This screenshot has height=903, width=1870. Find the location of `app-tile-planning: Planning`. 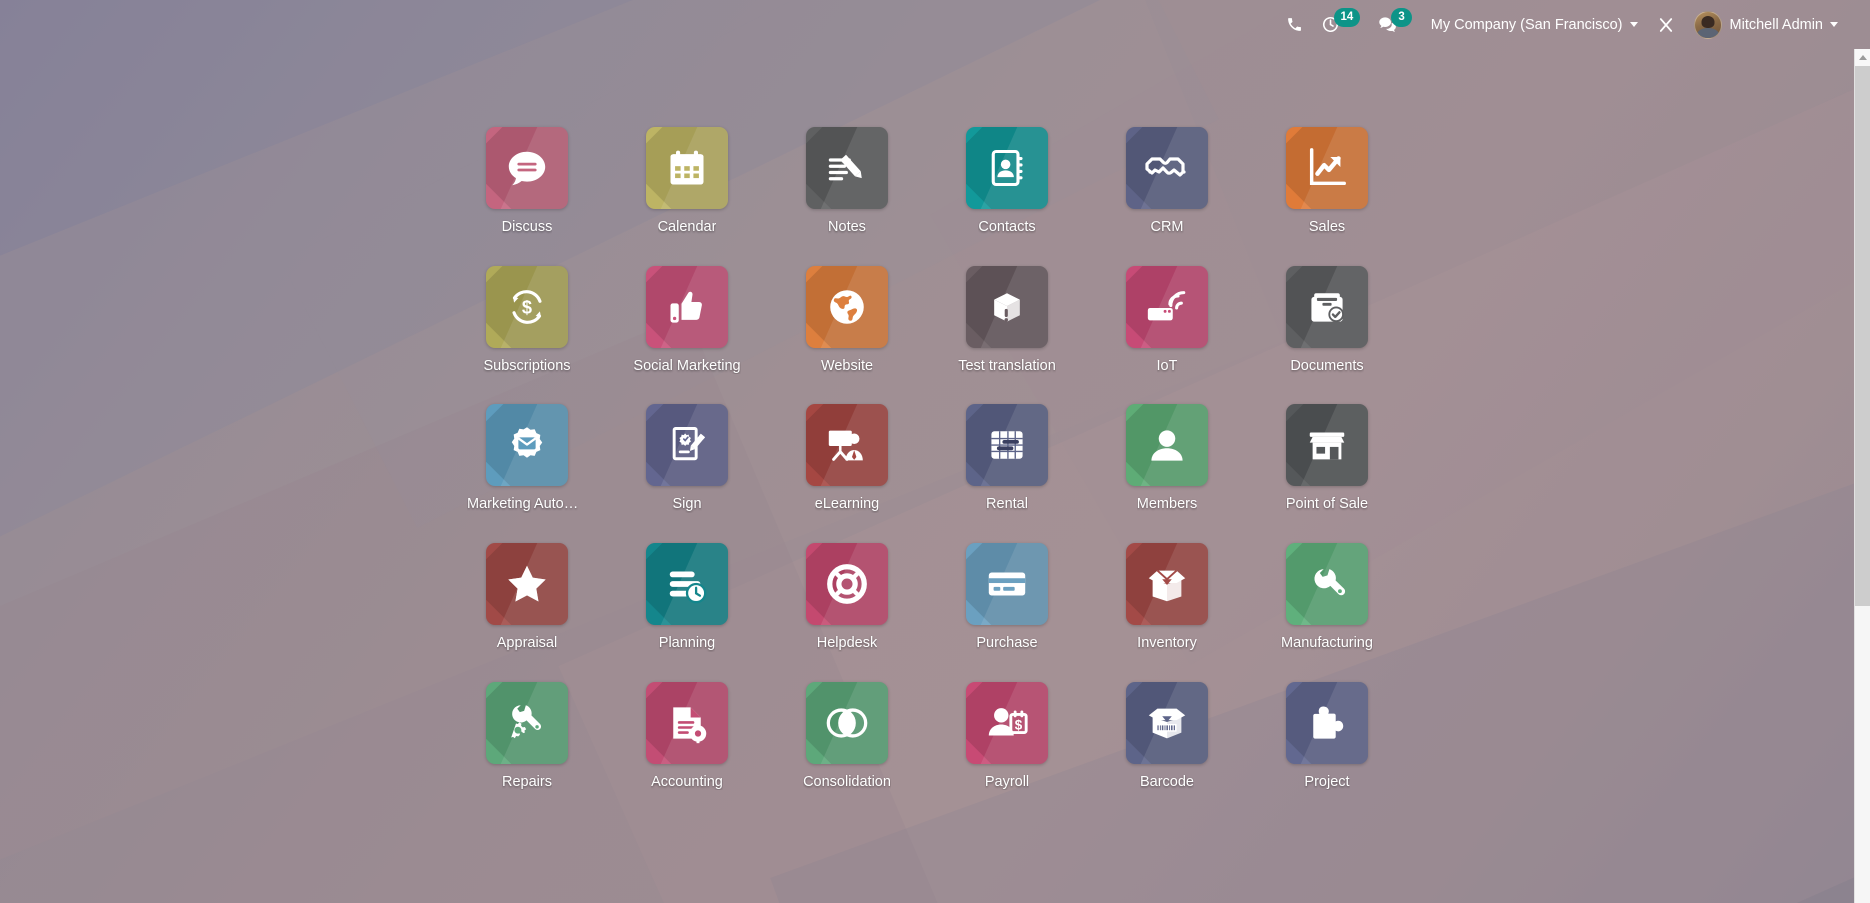

app-tile-planning: Planning is located at coordinates (687, 597).